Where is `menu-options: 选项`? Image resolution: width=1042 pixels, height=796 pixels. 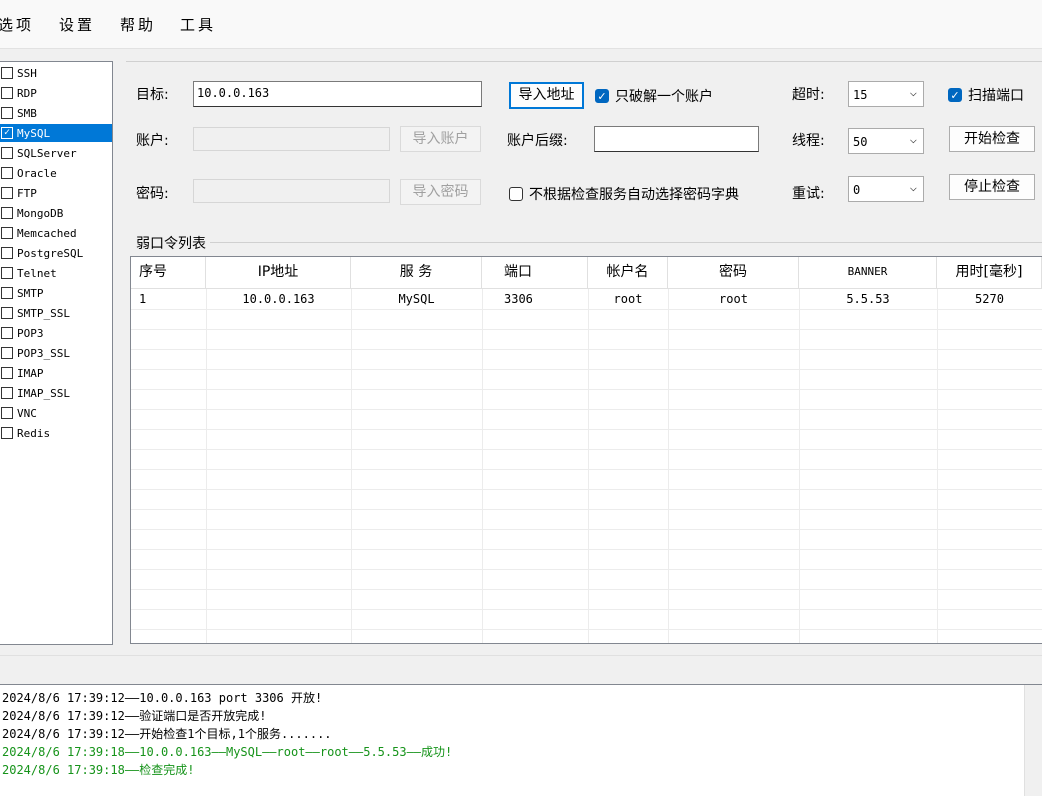 menu-options: 选项 is located at coordinates (17, 24).